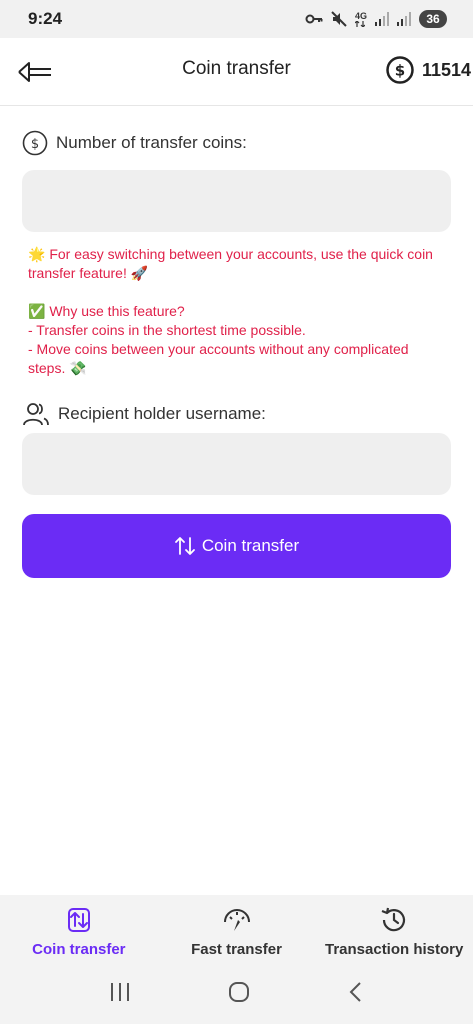  I want to click on nav-coin-transfer: Coin transfer, so click(79, 930).